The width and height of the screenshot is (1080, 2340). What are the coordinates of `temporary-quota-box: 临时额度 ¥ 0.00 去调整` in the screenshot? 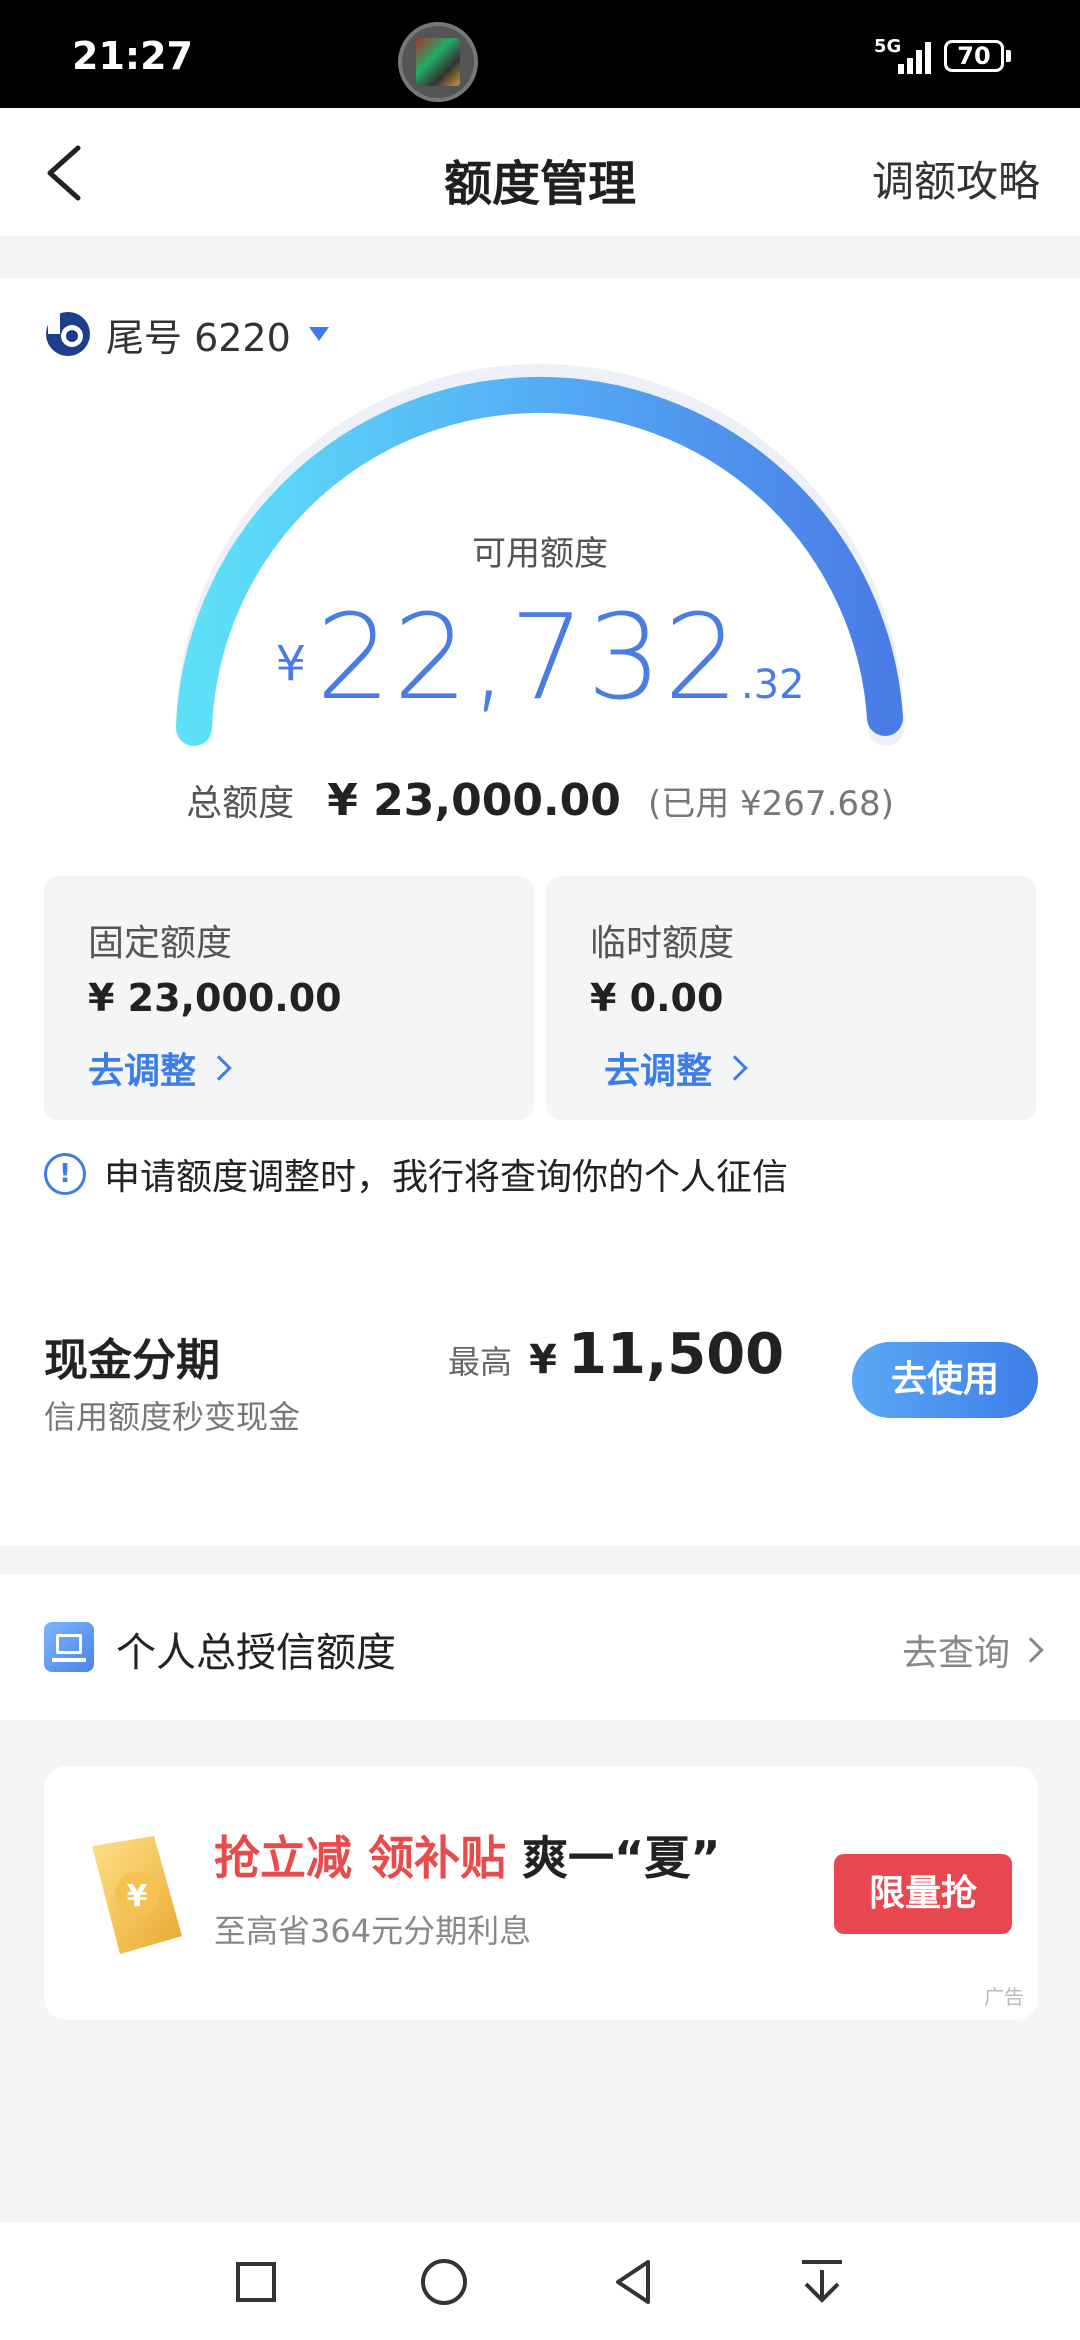 It's located at (791, 998).